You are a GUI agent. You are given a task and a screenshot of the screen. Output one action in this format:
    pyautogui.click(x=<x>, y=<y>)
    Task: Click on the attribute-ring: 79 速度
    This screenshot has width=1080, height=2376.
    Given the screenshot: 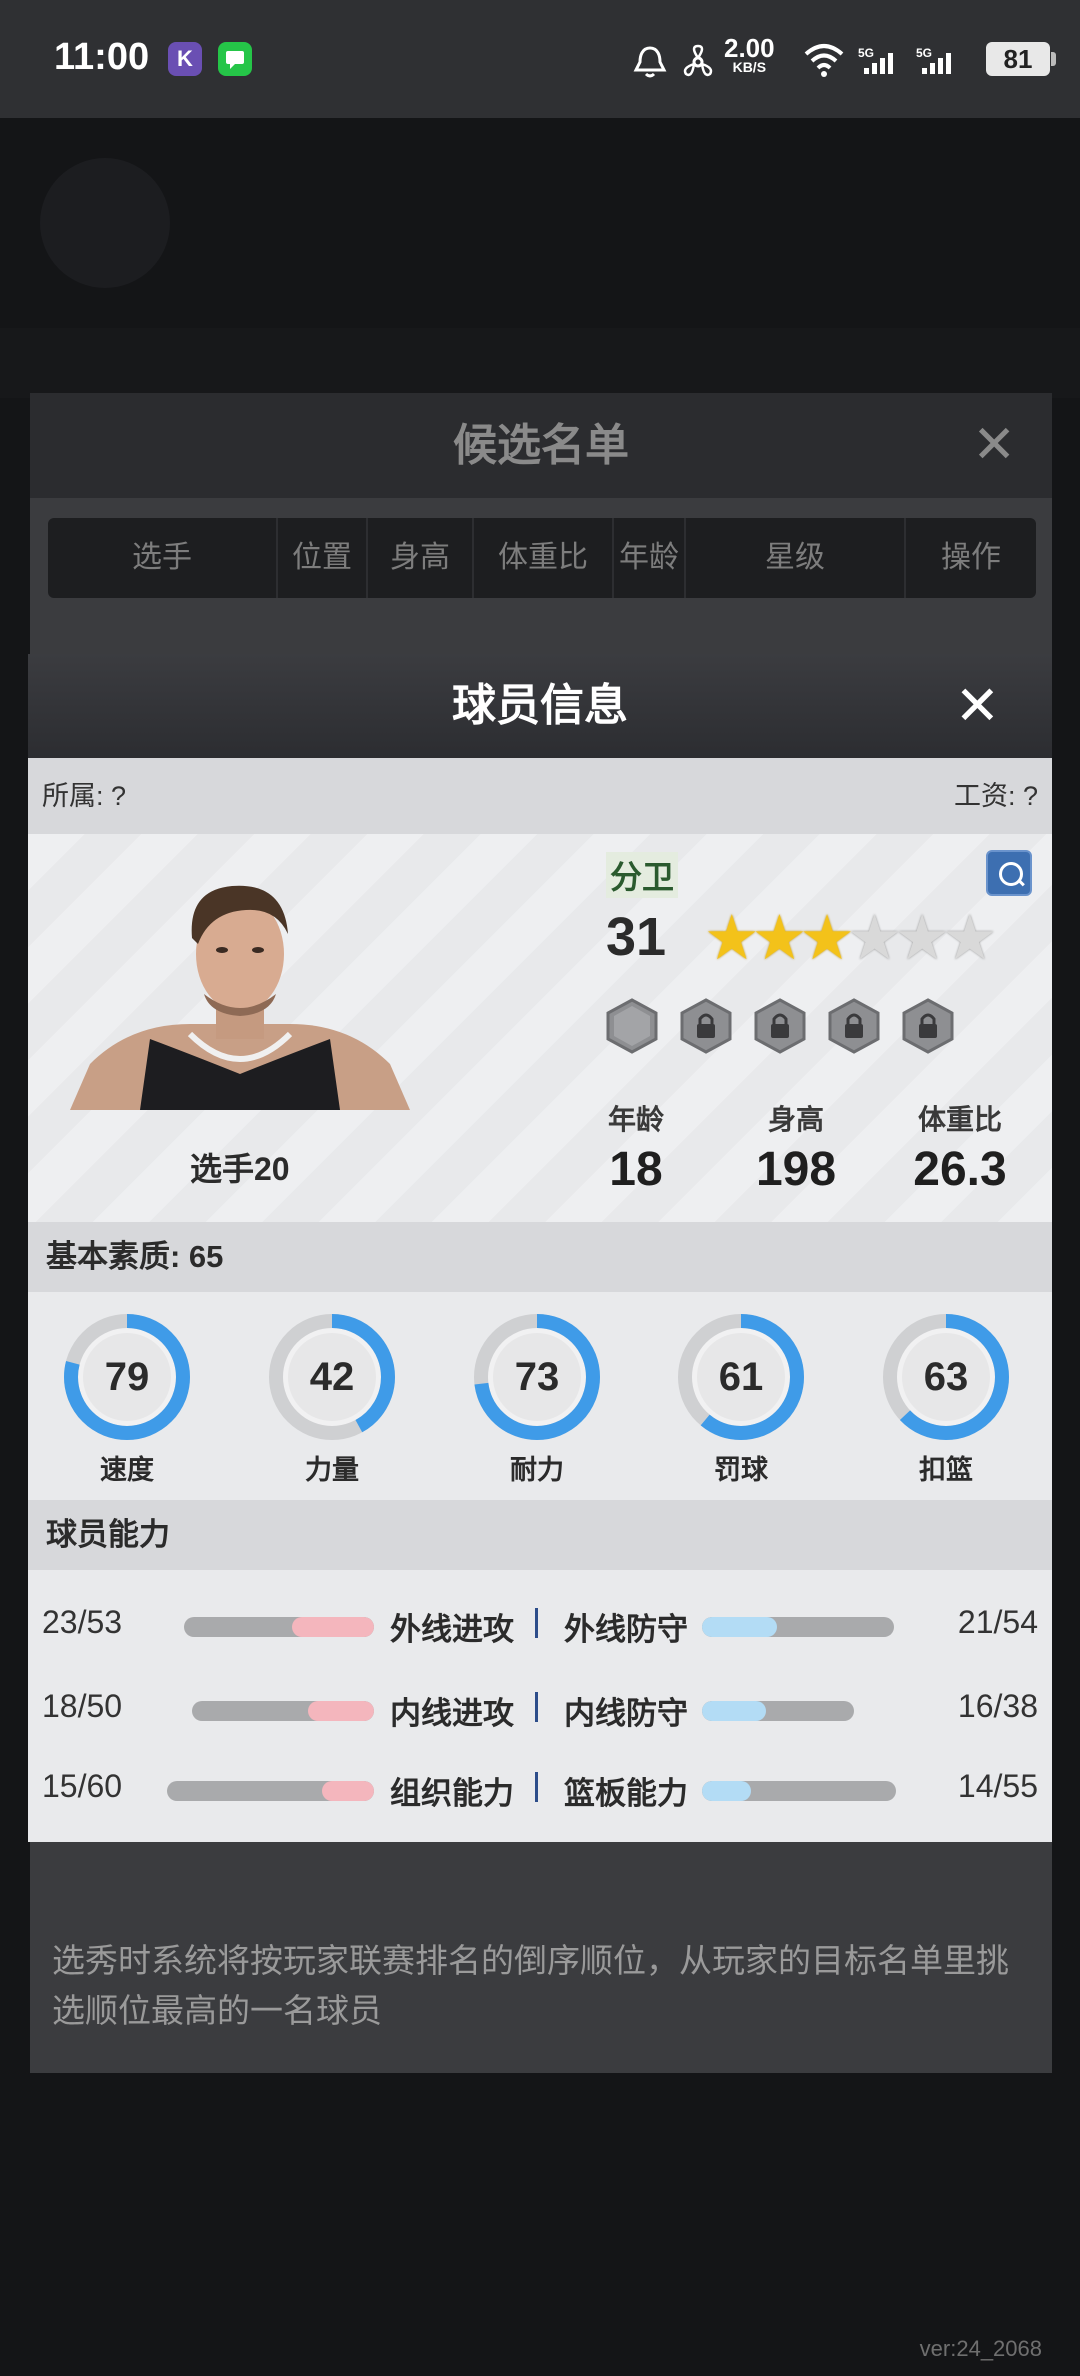 What is the action you would take?
    pyautogui.click(x=127, y=1399)
    